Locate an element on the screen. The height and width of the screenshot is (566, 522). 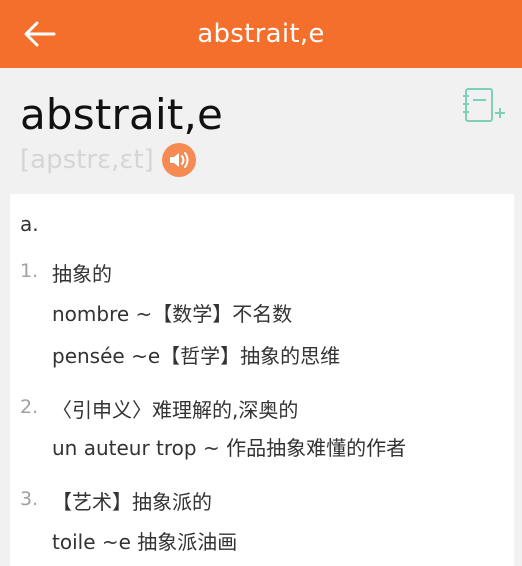
play-pronunciation-button is located at coordinates (178, 160).